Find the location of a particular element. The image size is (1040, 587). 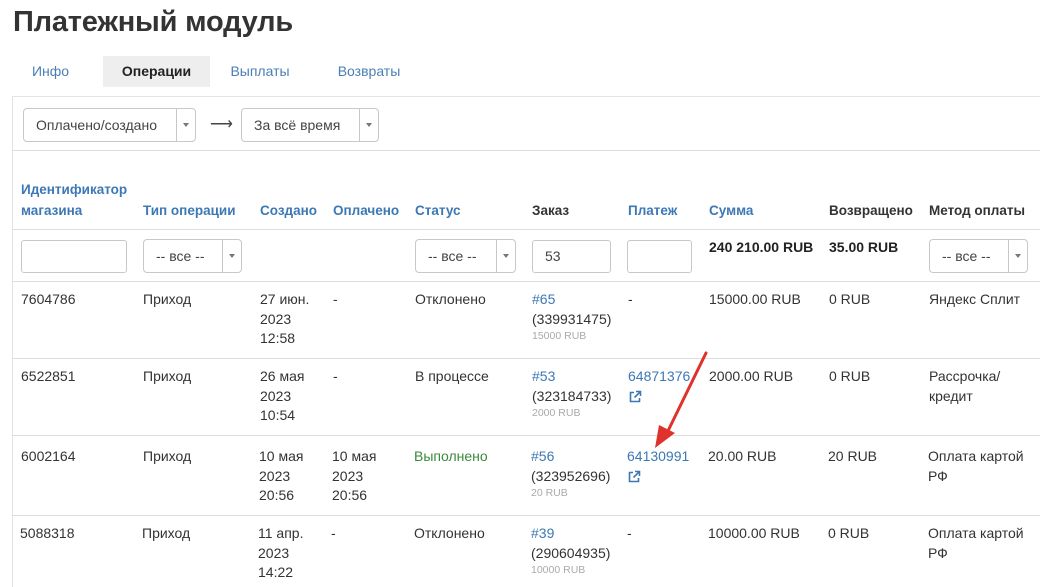

column-header-paid: Оплачено is located at coordinates (366, 210).